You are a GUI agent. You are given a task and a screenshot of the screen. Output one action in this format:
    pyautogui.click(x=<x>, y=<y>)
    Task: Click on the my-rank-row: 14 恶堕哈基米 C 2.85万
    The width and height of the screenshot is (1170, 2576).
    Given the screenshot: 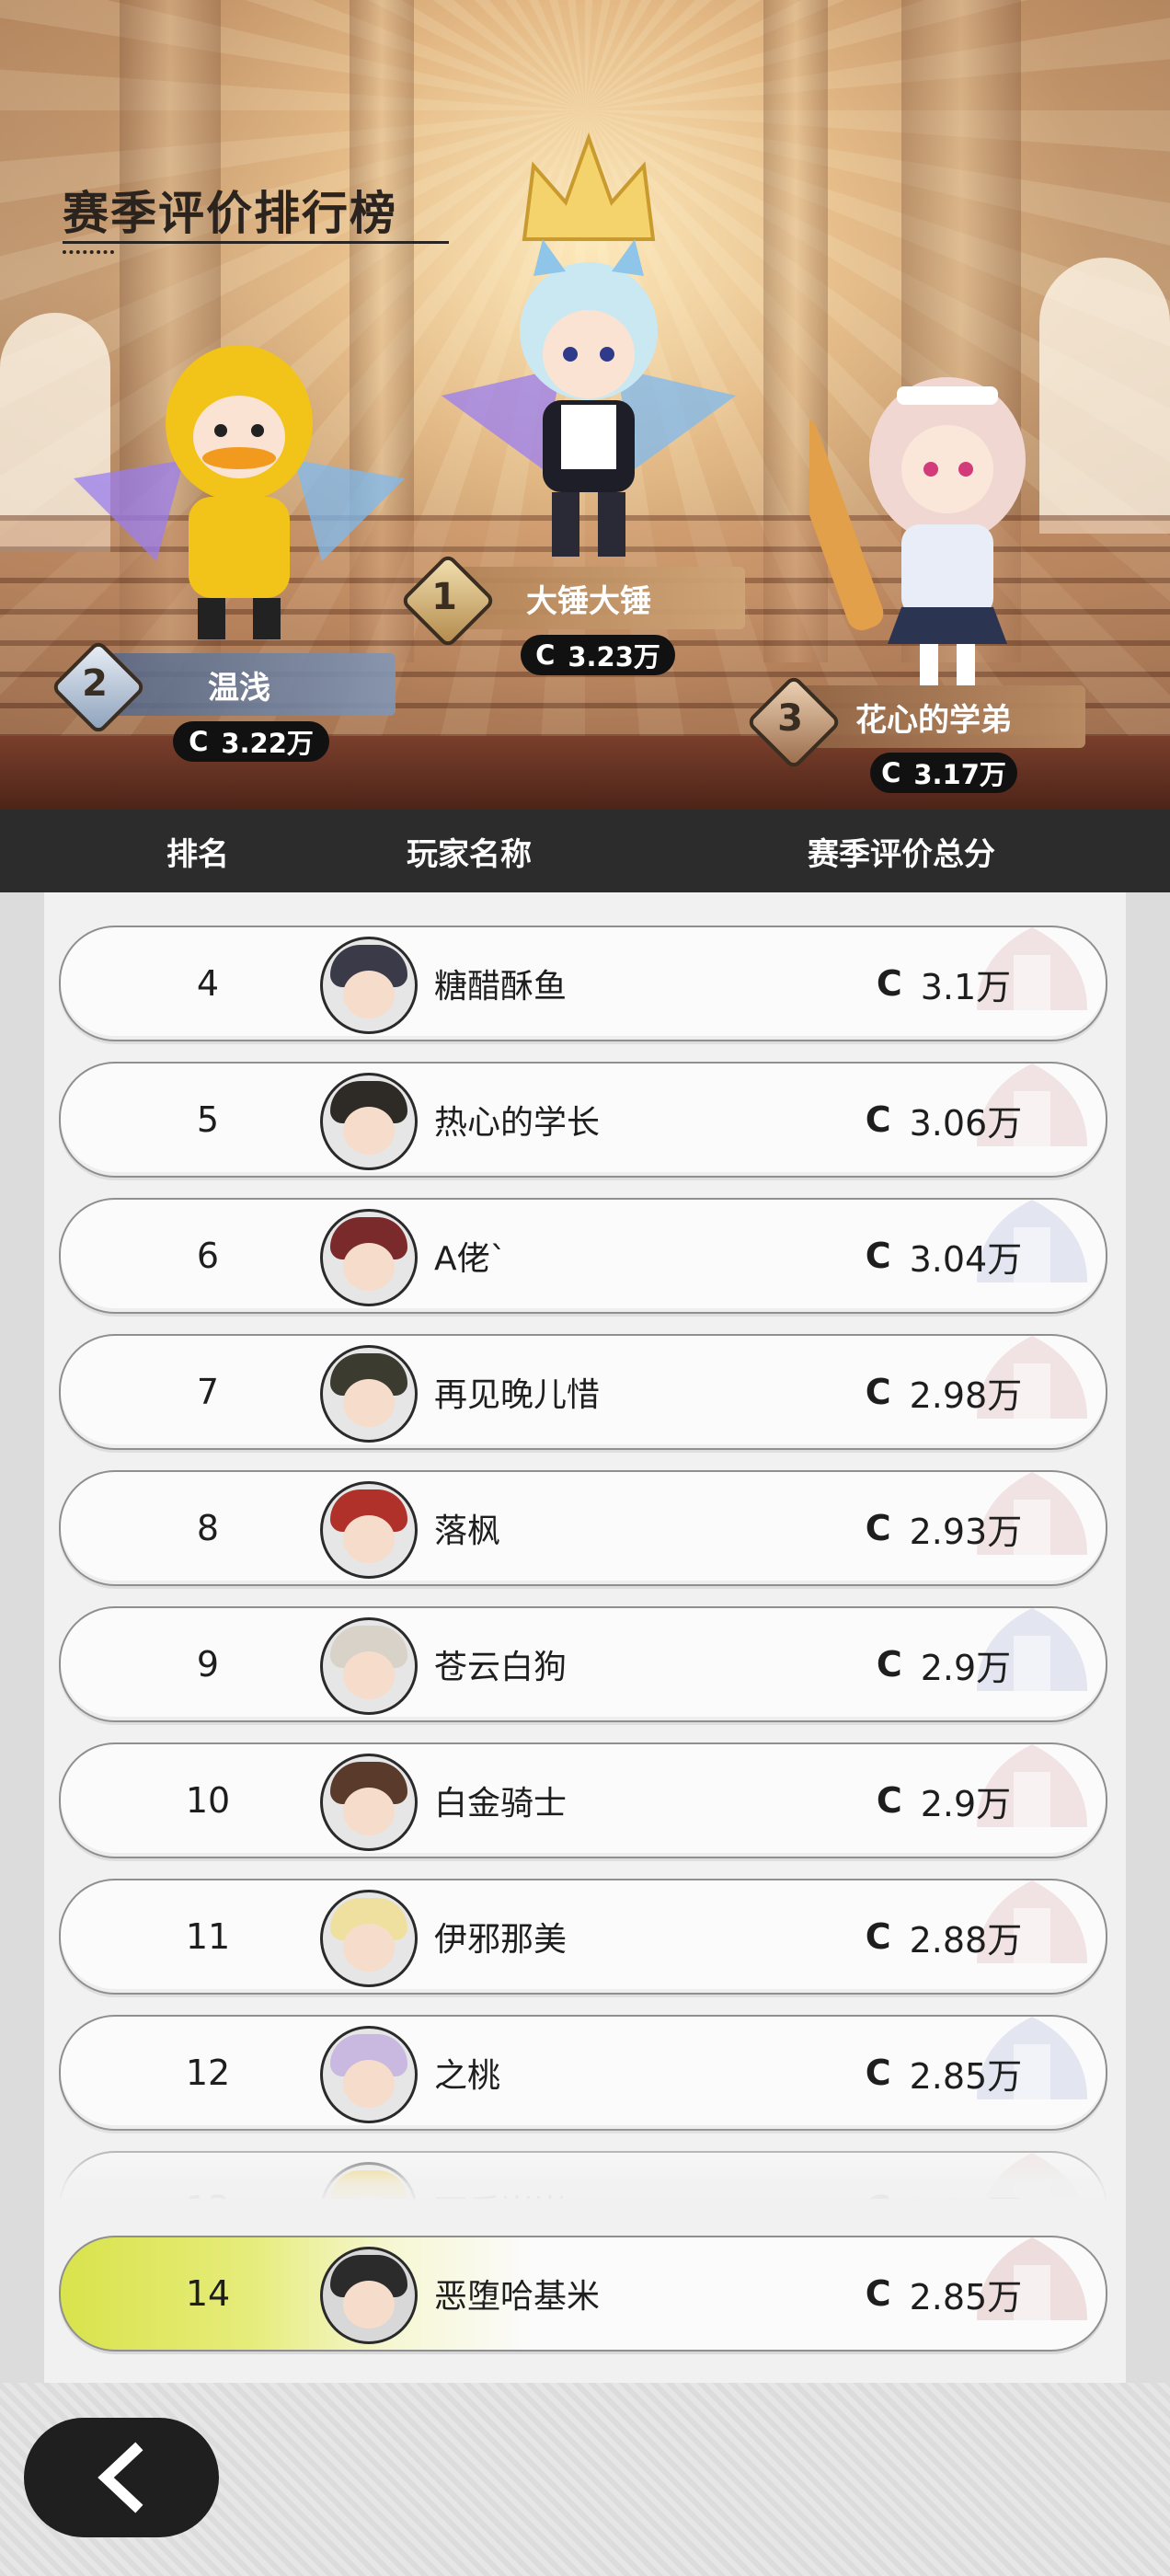 What is the action you would take?
    pyautogui.click(x=583, y=2294)
    